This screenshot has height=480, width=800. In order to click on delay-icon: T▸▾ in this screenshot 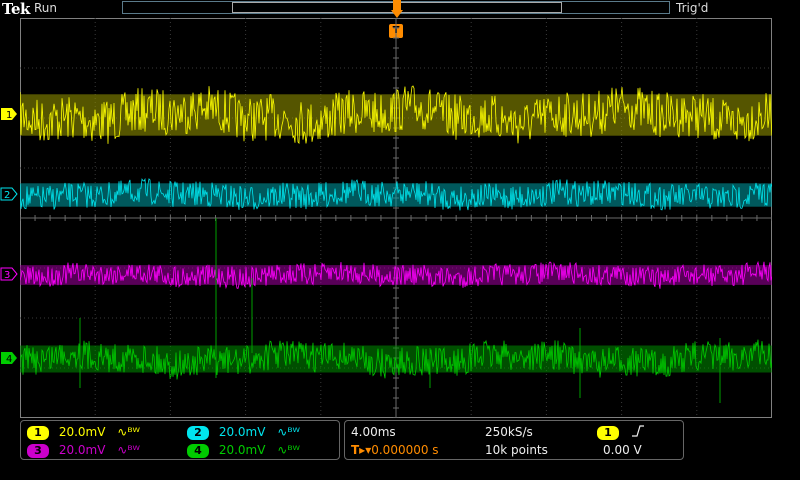, I will do `click(361, 450)`.